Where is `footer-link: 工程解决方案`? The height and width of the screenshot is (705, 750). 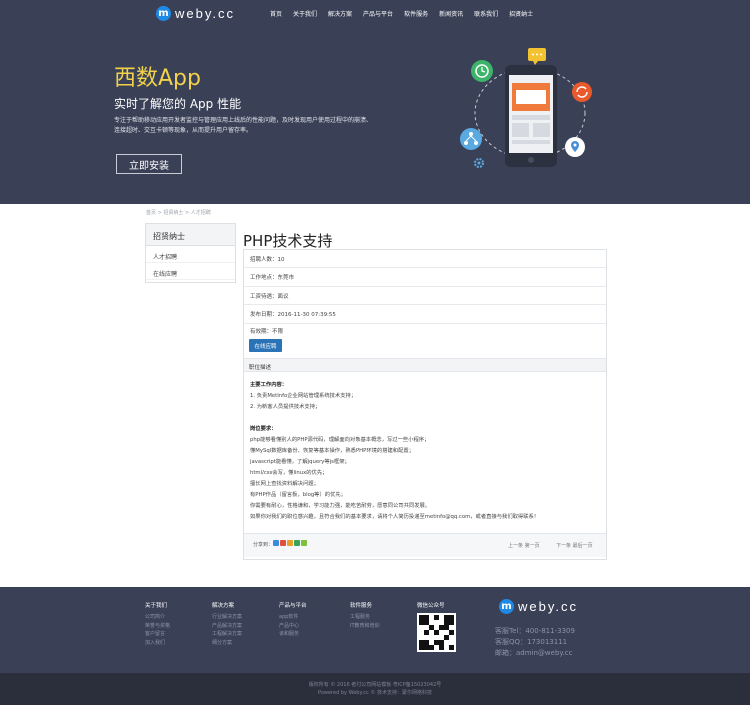
footer-link: 工程解决方案 is located at coordinates (227, 634).